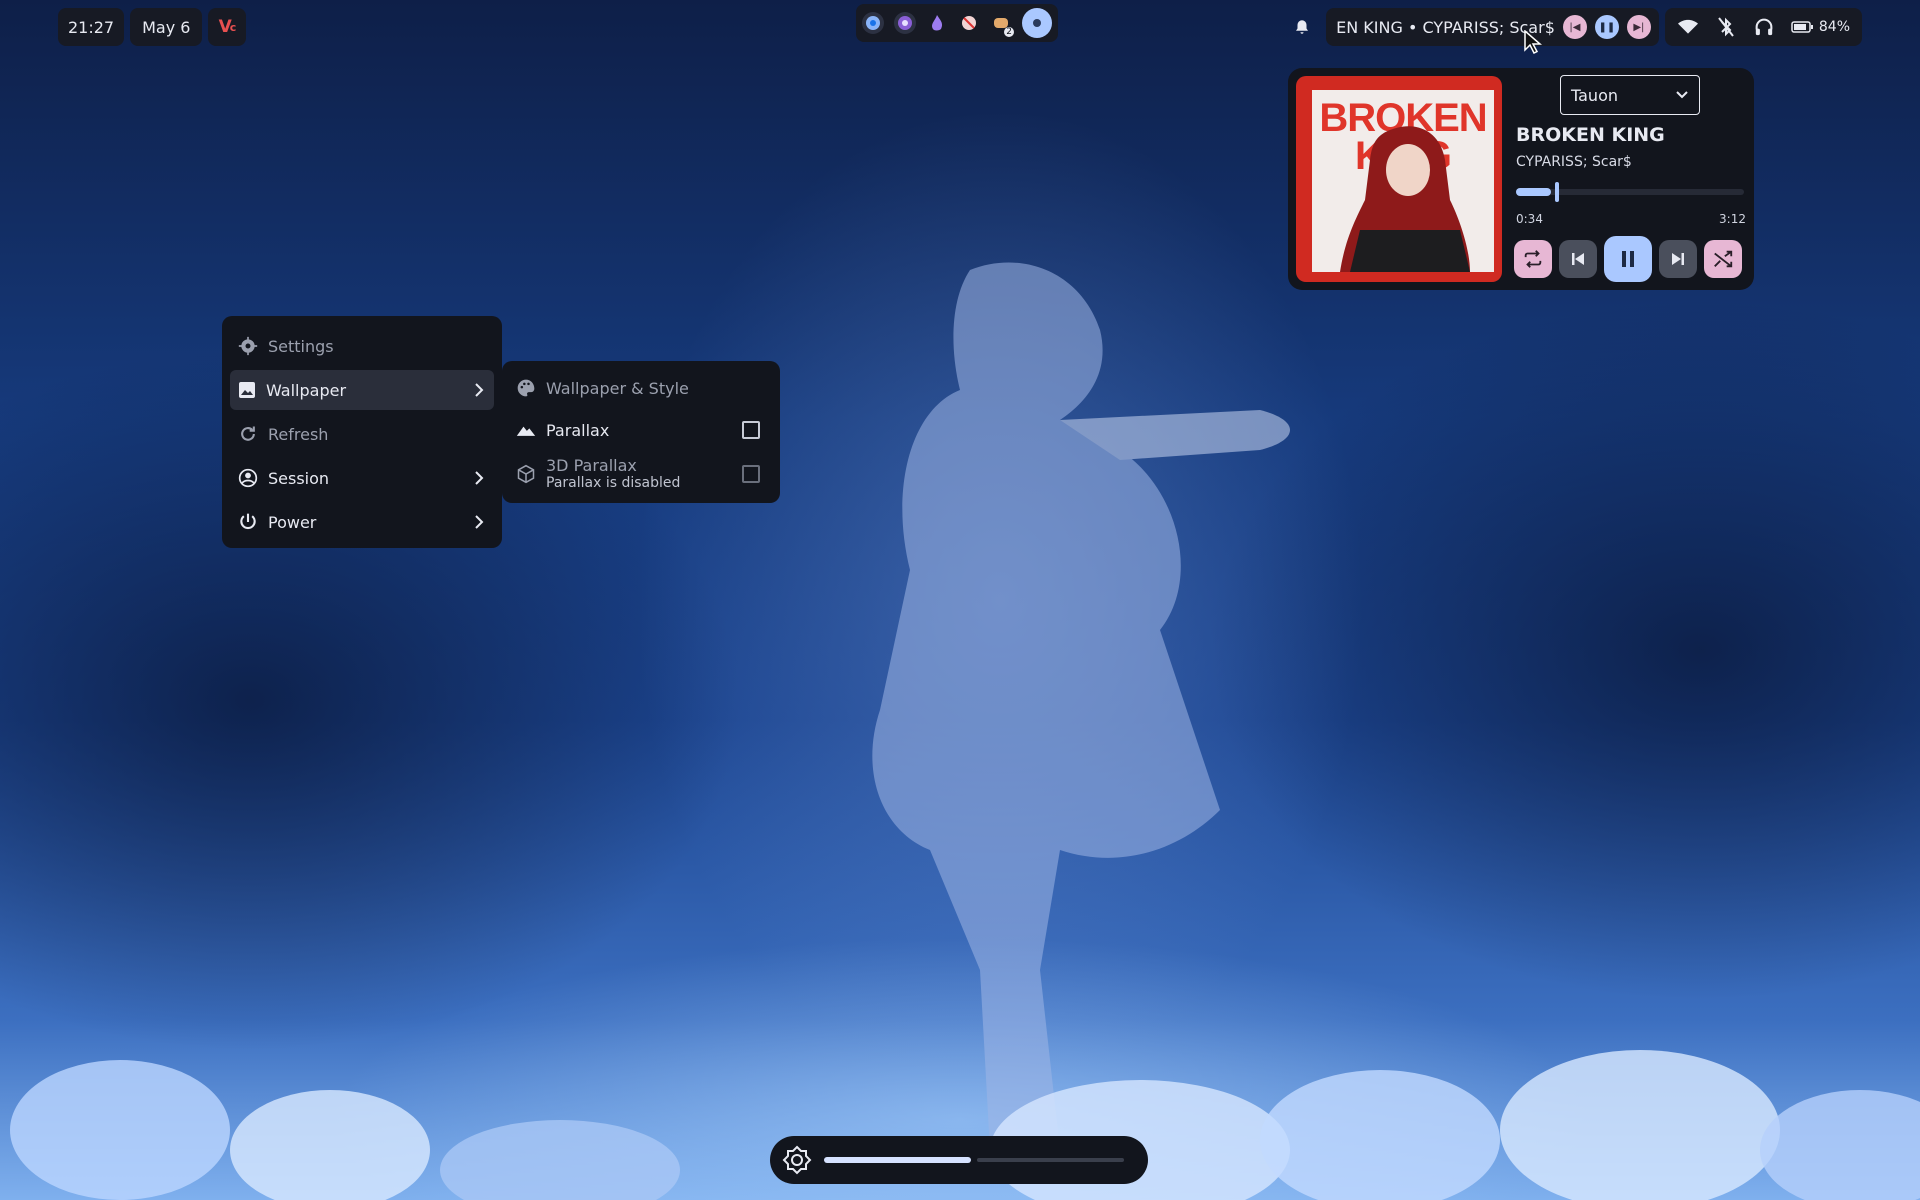 The height and width of the screenshot is (1200, 1920). I want to click on shuffle-icon, so click(1723, 259).